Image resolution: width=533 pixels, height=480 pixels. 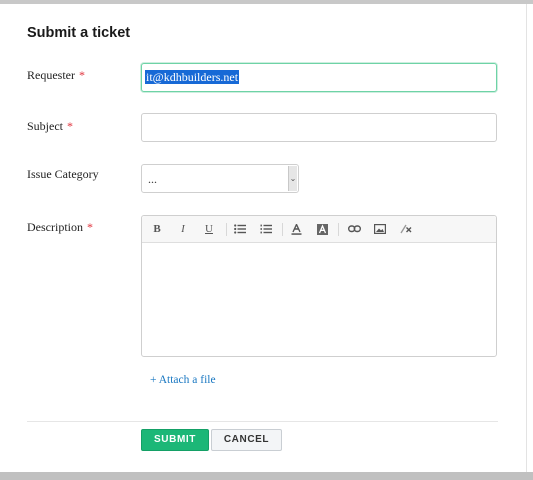 I want to click on editor-toolbar: B I U, so click(x=319, y=229).